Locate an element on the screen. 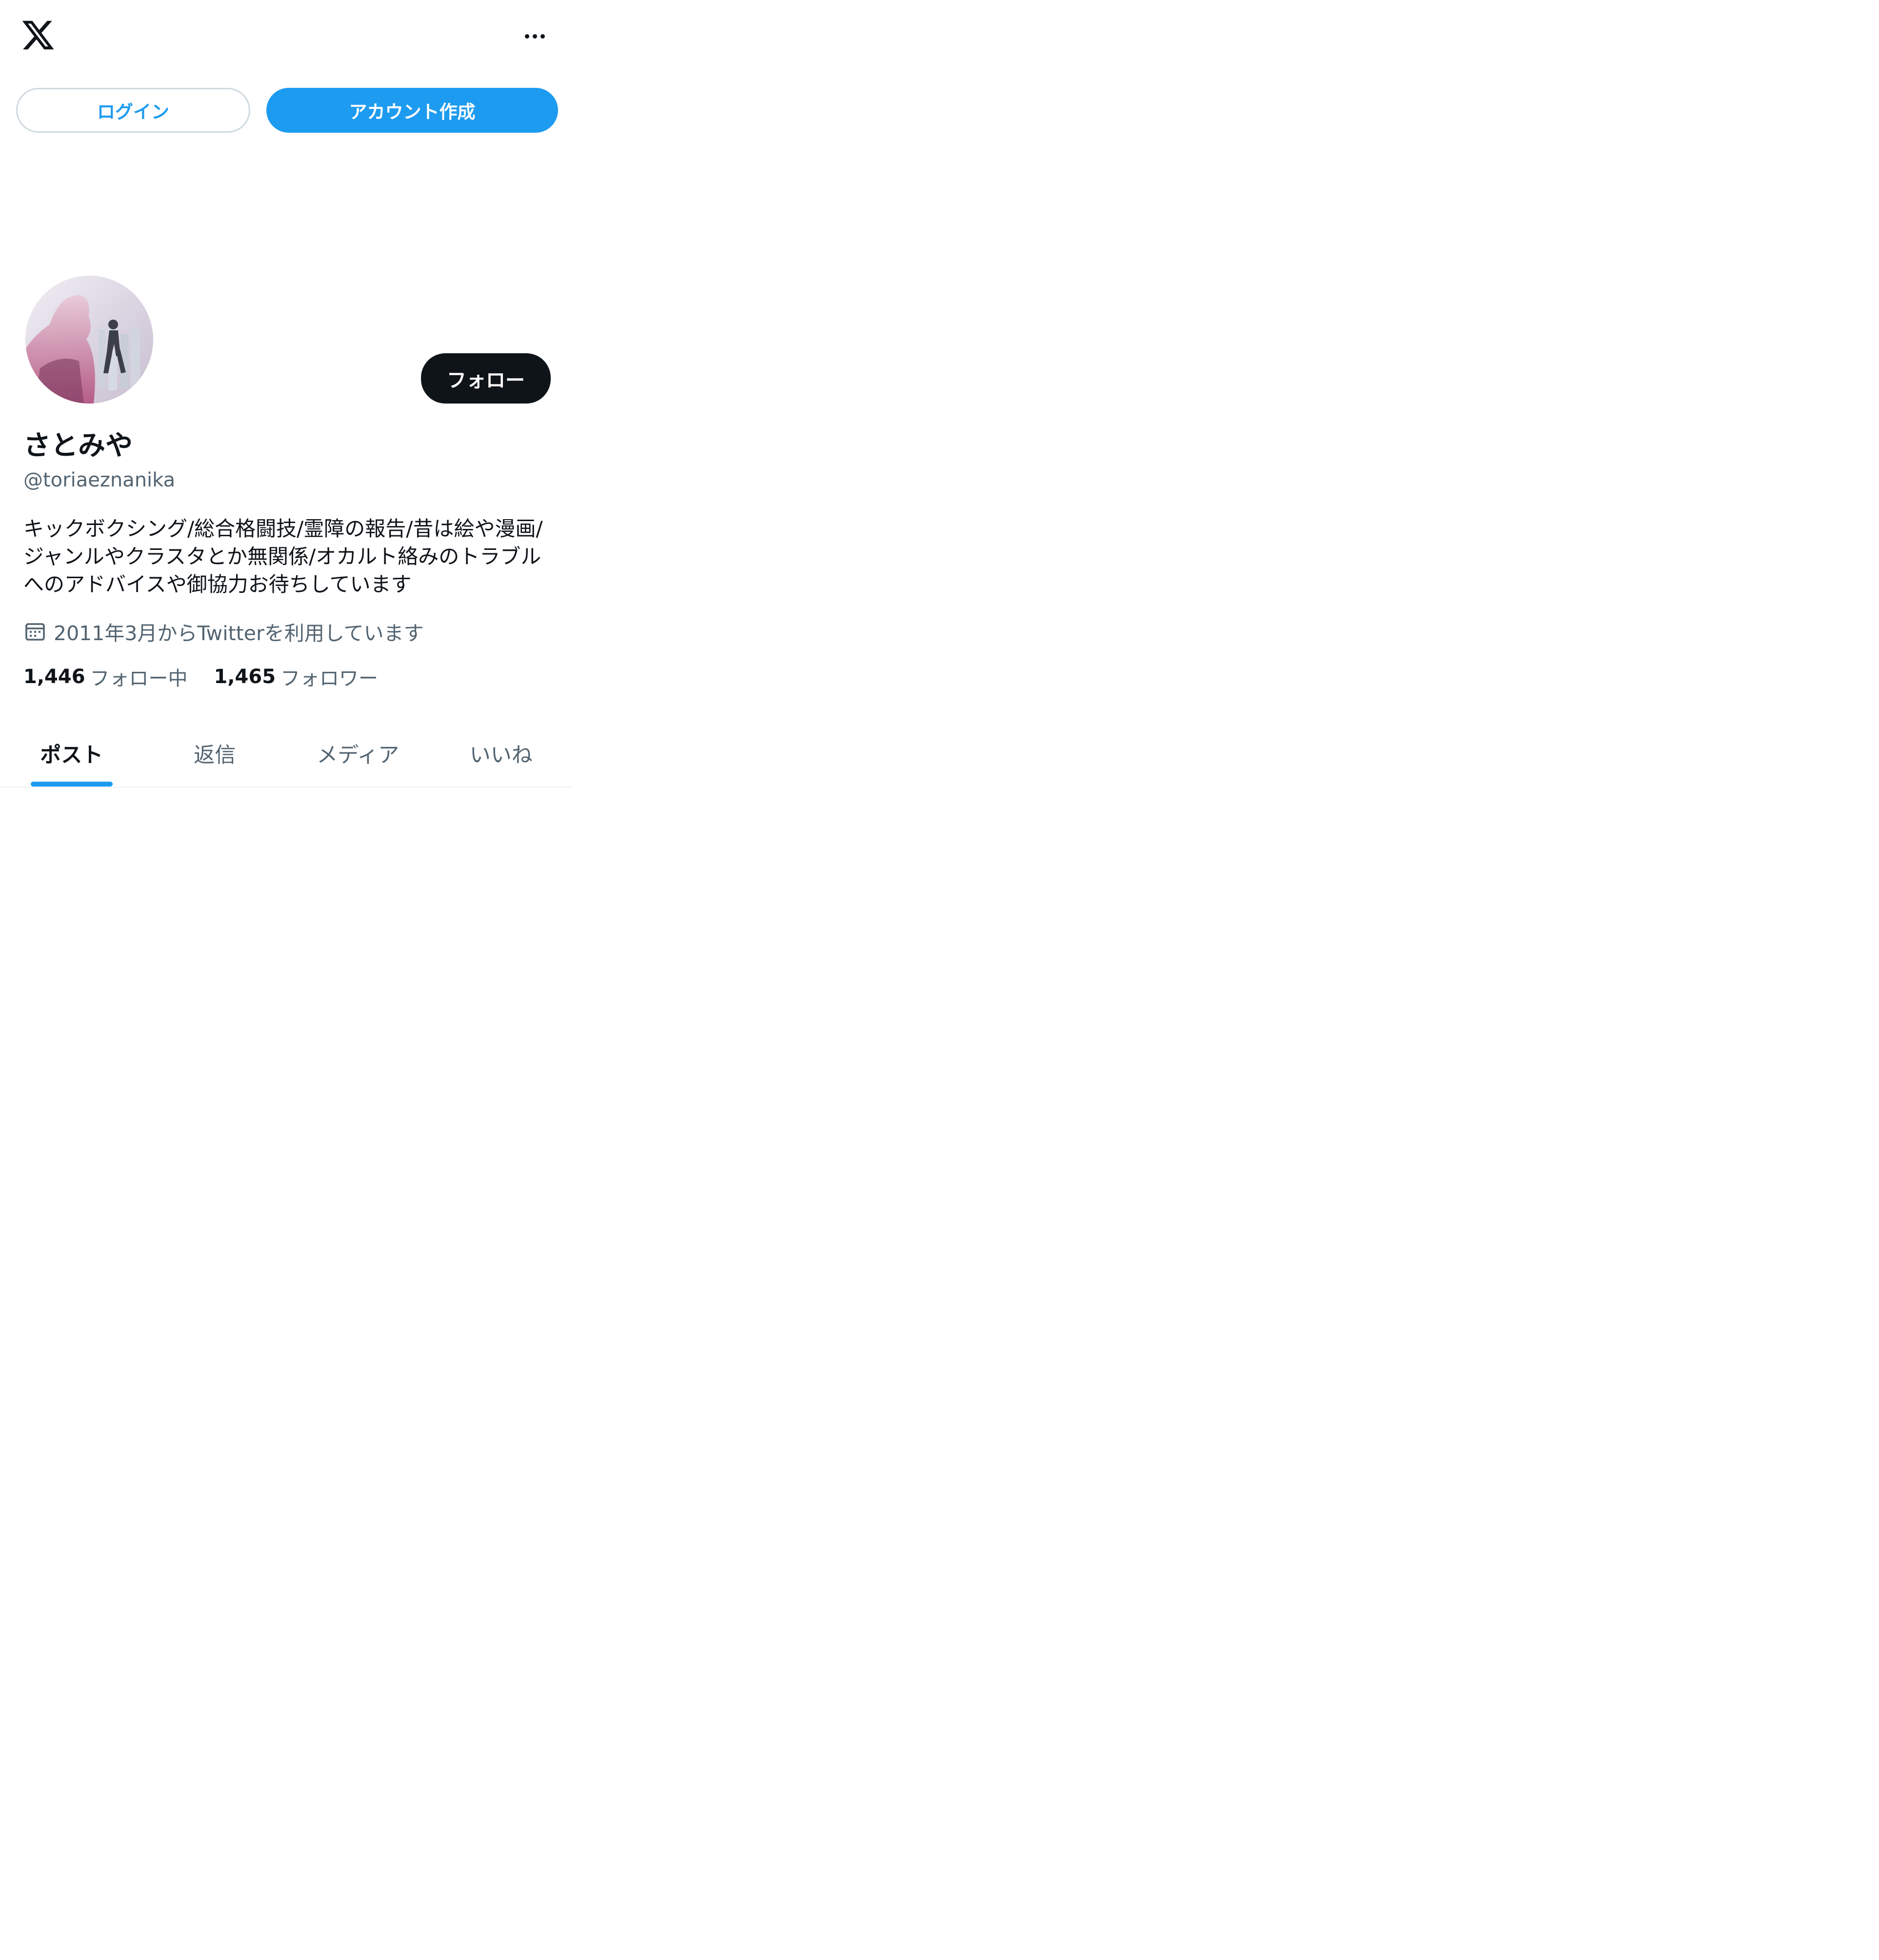 This screenshot has width=1879, height=1960. profile-tabs: ポスト 返信 メディア いいね is located at coordinates (286, 754).